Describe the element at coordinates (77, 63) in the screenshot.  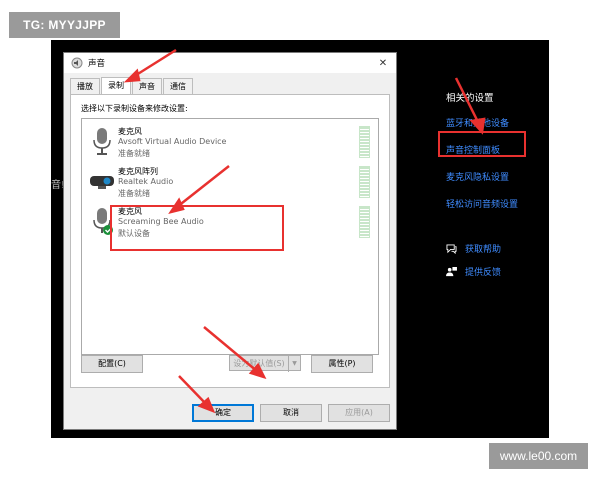
I see `speaker-app-icon` at that location.